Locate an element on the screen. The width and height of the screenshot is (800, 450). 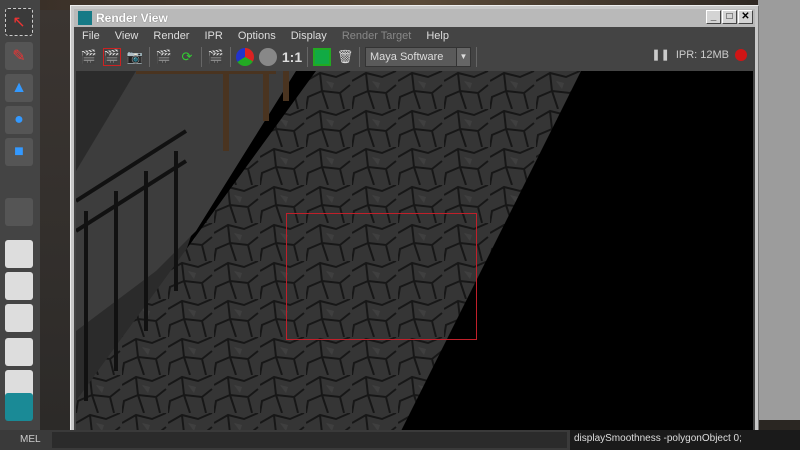
layout-graph-icon is located at coordinates (19, 352).